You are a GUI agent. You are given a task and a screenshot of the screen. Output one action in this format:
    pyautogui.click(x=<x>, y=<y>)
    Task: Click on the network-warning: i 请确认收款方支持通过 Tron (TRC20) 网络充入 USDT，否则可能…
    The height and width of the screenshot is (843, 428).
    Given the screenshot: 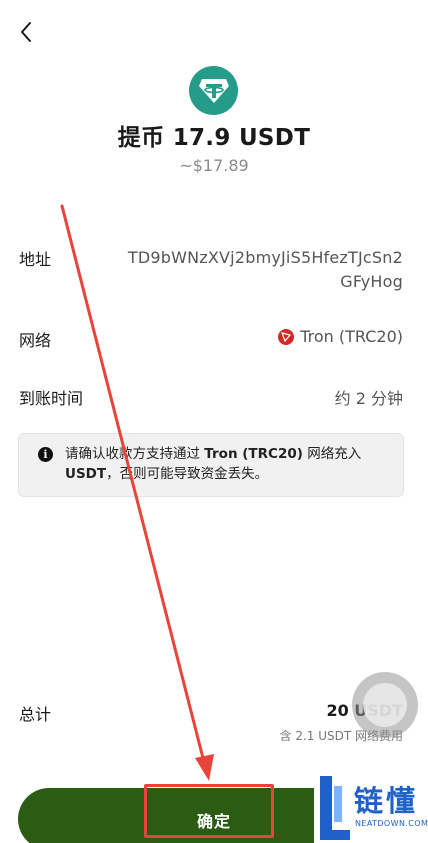 What is the action you would take?
    pyautogui.click(x=211, y=465)
    